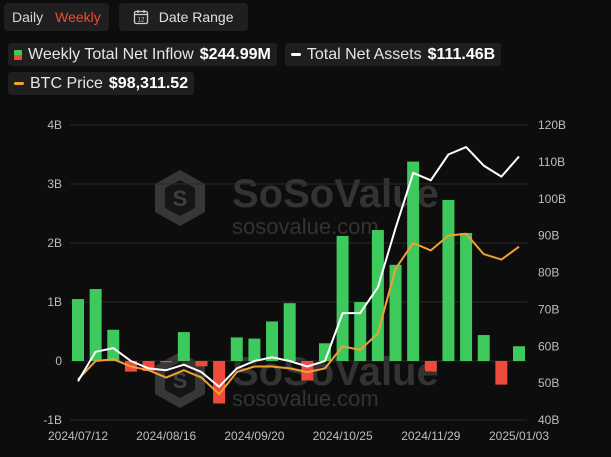  I want to click on left-tick-label: 1B, so click(54, 302).